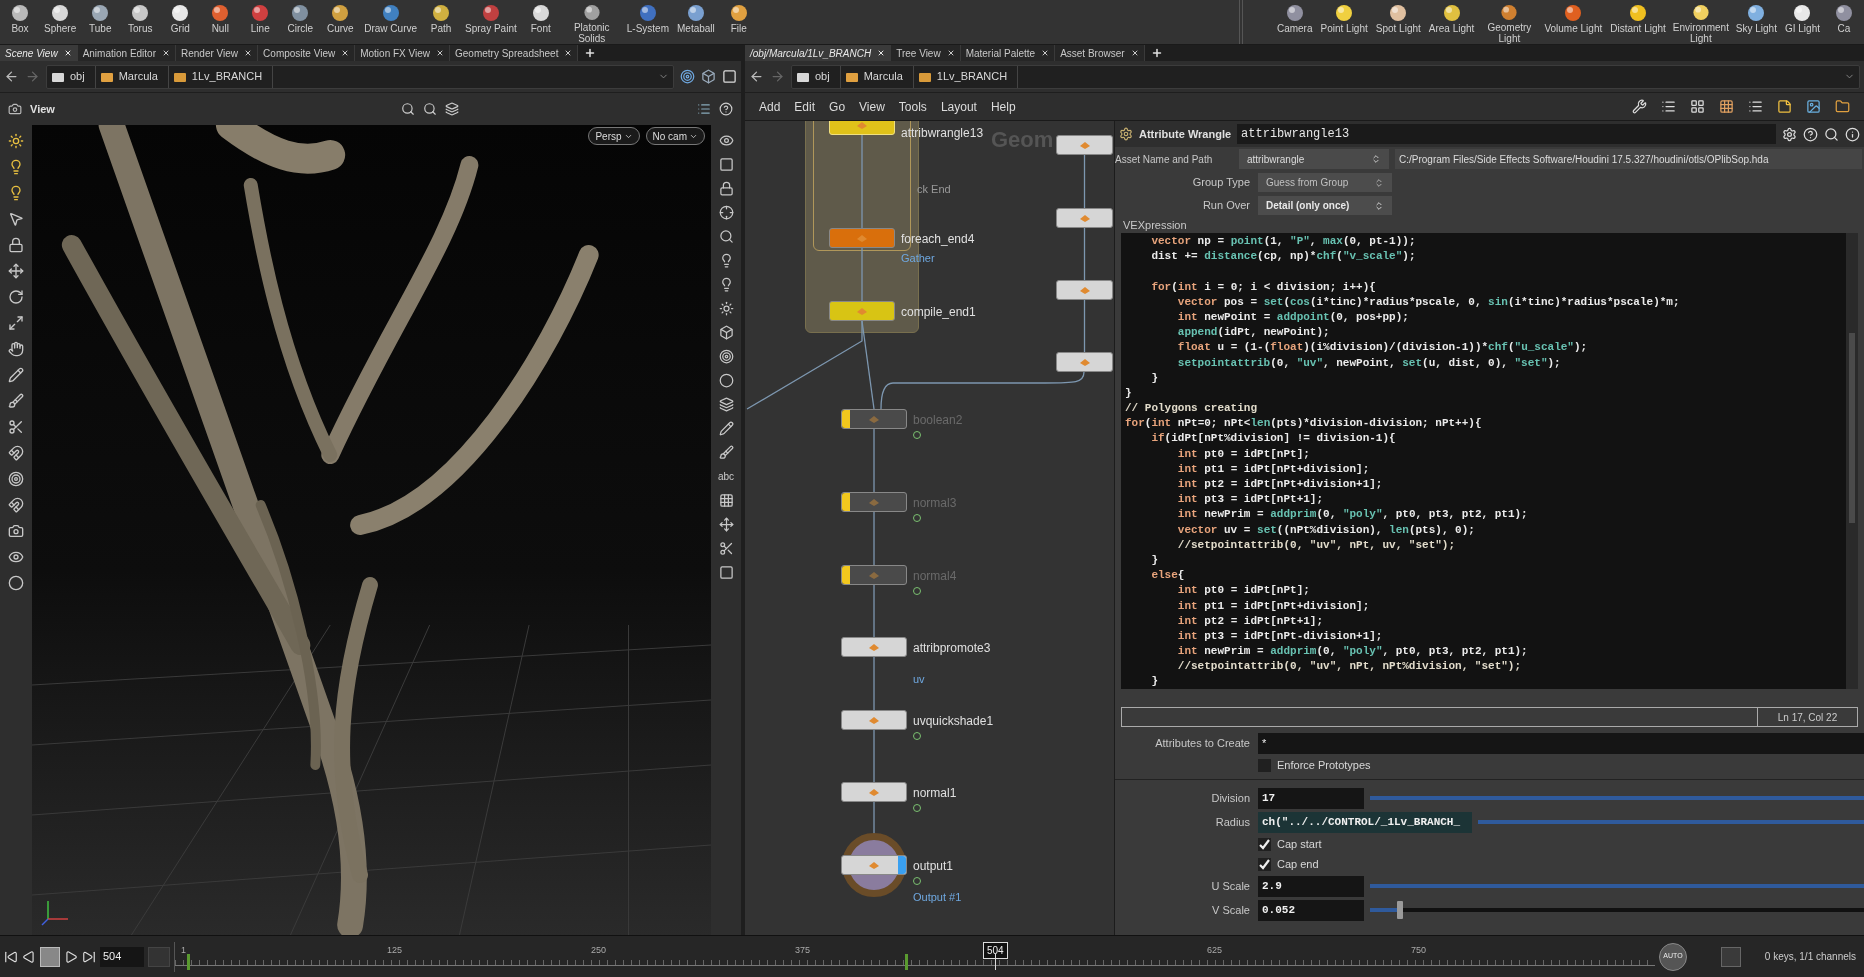  I want to click on shelf-tool: Curve, so click(340, 22).